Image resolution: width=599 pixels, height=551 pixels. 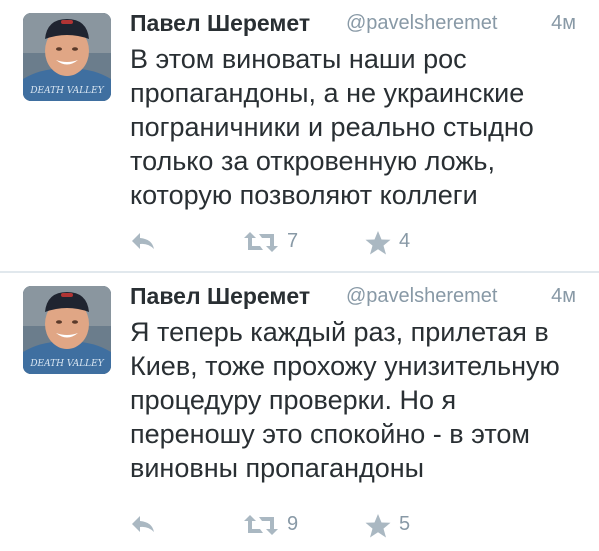 What do you see at coordinates (330, 434) in the screenshot?
I see `tweet-text-line: переношу это спокойно - в этом` at bounding box center [330, 434].